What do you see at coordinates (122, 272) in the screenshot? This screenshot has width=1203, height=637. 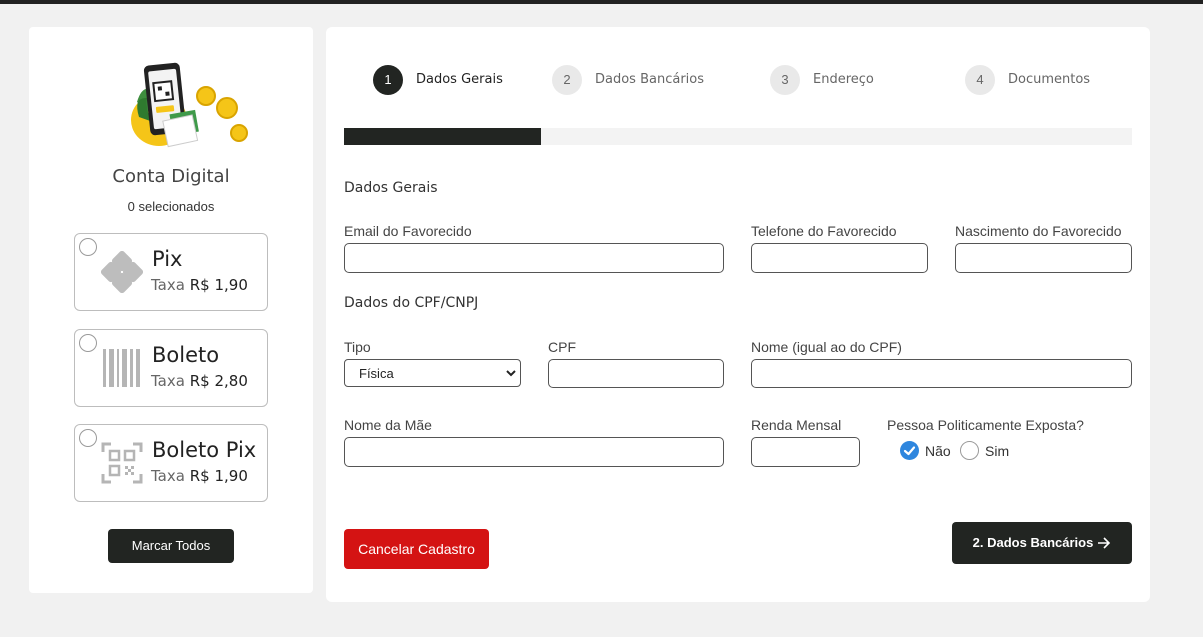 I see `pix-icon` at bounding box center [122, 272].